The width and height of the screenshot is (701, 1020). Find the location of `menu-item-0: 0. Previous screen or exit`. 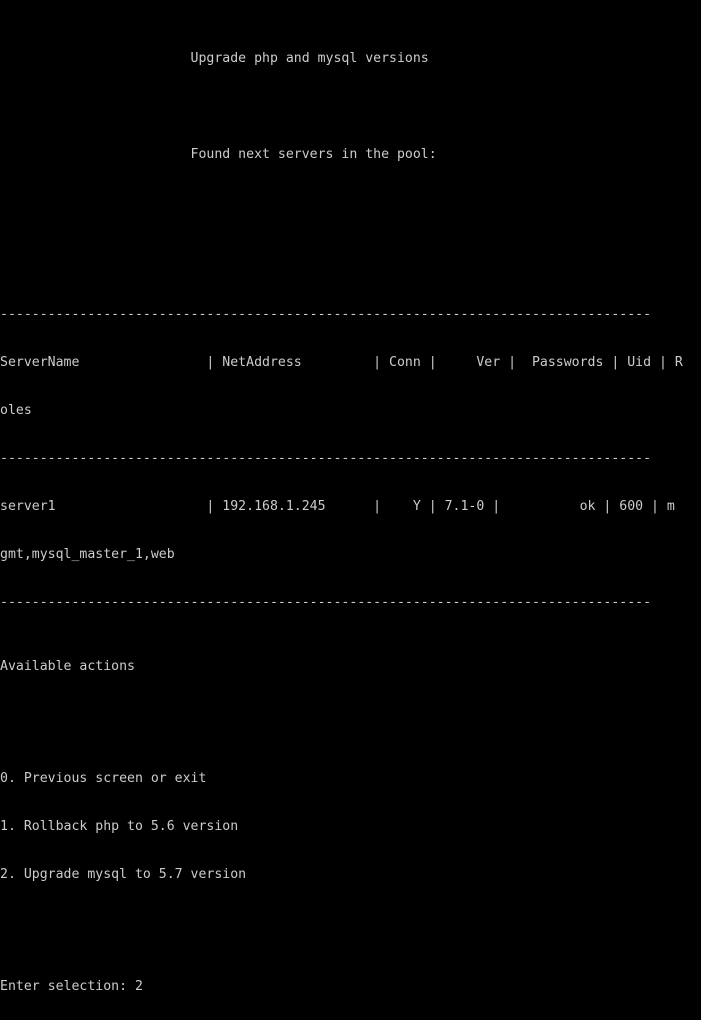

menu-item-0: 0. Previous screen or exit is located at coordinates (350, 779).